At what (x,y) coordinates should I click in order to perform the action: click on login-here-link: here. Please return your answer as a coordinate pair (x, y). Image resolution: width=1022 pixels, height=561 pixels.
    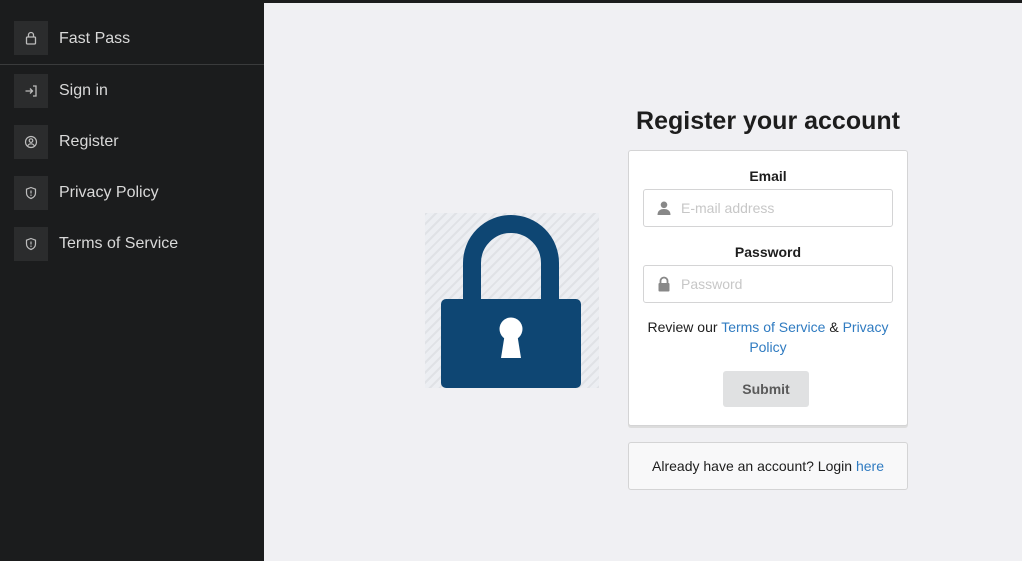
    Looking at the image, I should click on (870, 466).